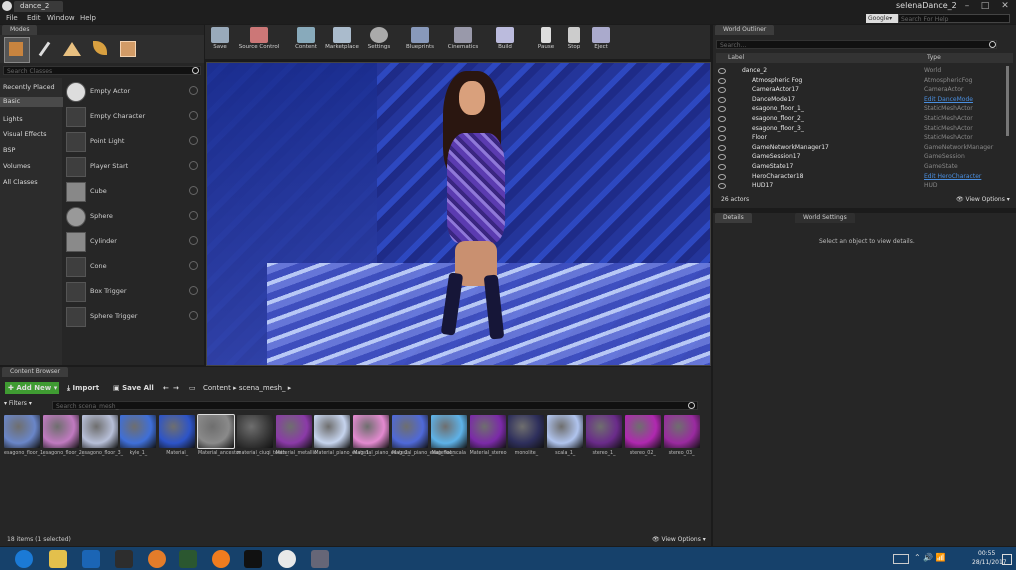  I want to click on save-all-button: ▣ Save All, so click(133, 388).